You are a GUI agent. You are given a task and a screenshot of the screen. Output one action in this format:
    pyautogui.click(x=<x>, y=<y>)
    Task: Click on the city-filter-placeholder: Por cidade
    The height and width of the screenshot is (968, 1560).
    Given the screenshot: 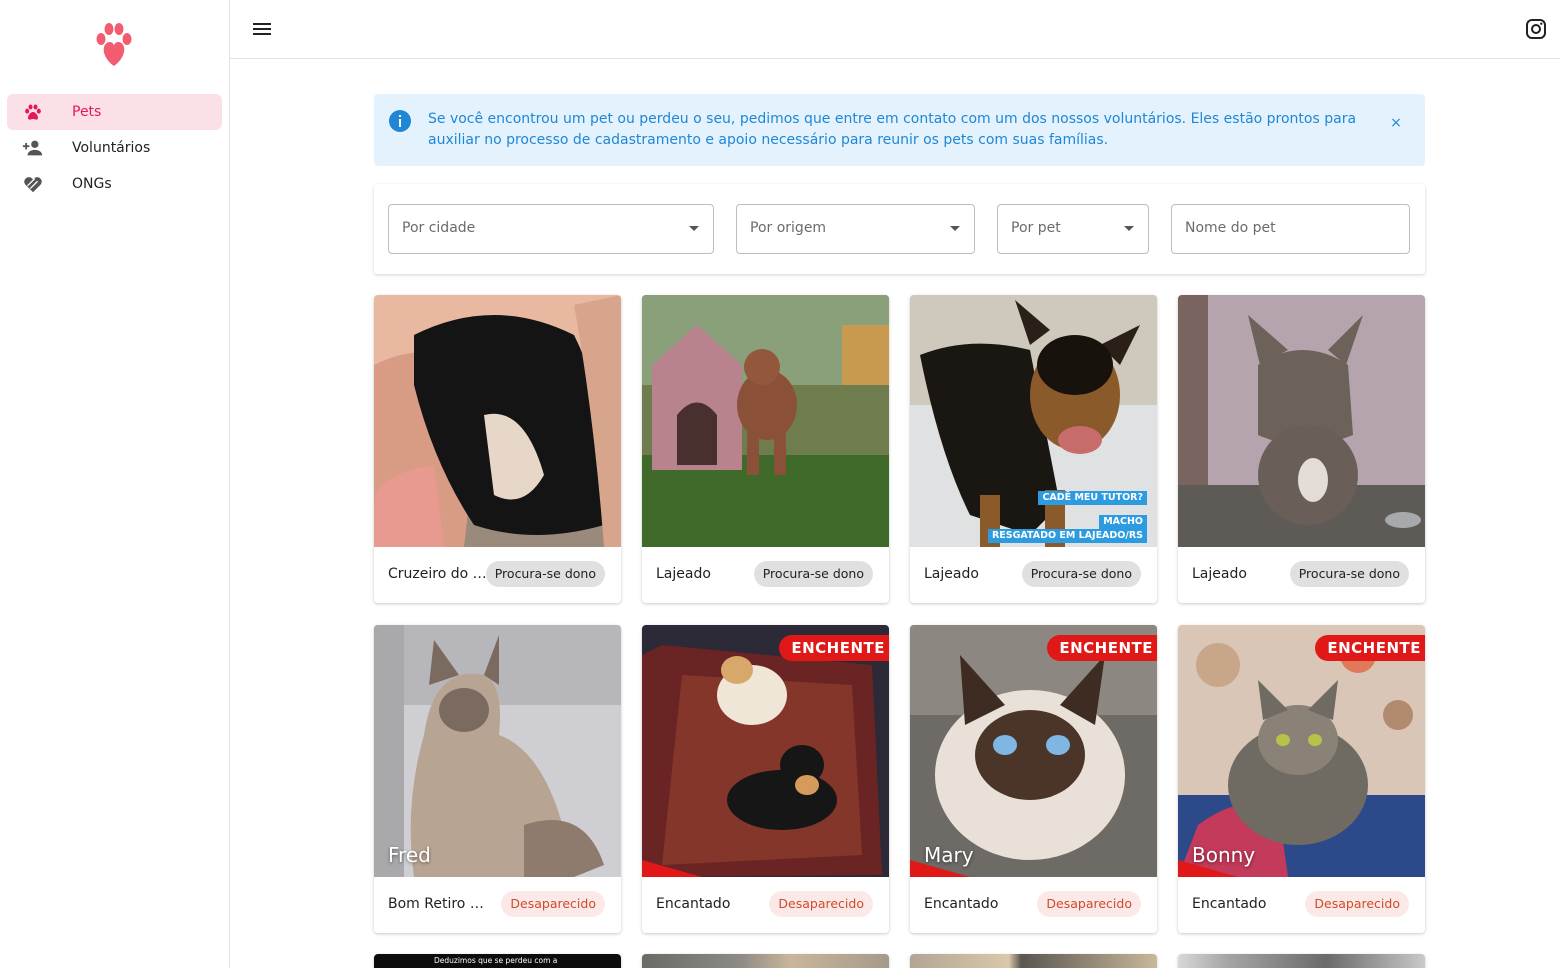 What is the action you would take?
    pyautogui.click(x=439, y=228)
    